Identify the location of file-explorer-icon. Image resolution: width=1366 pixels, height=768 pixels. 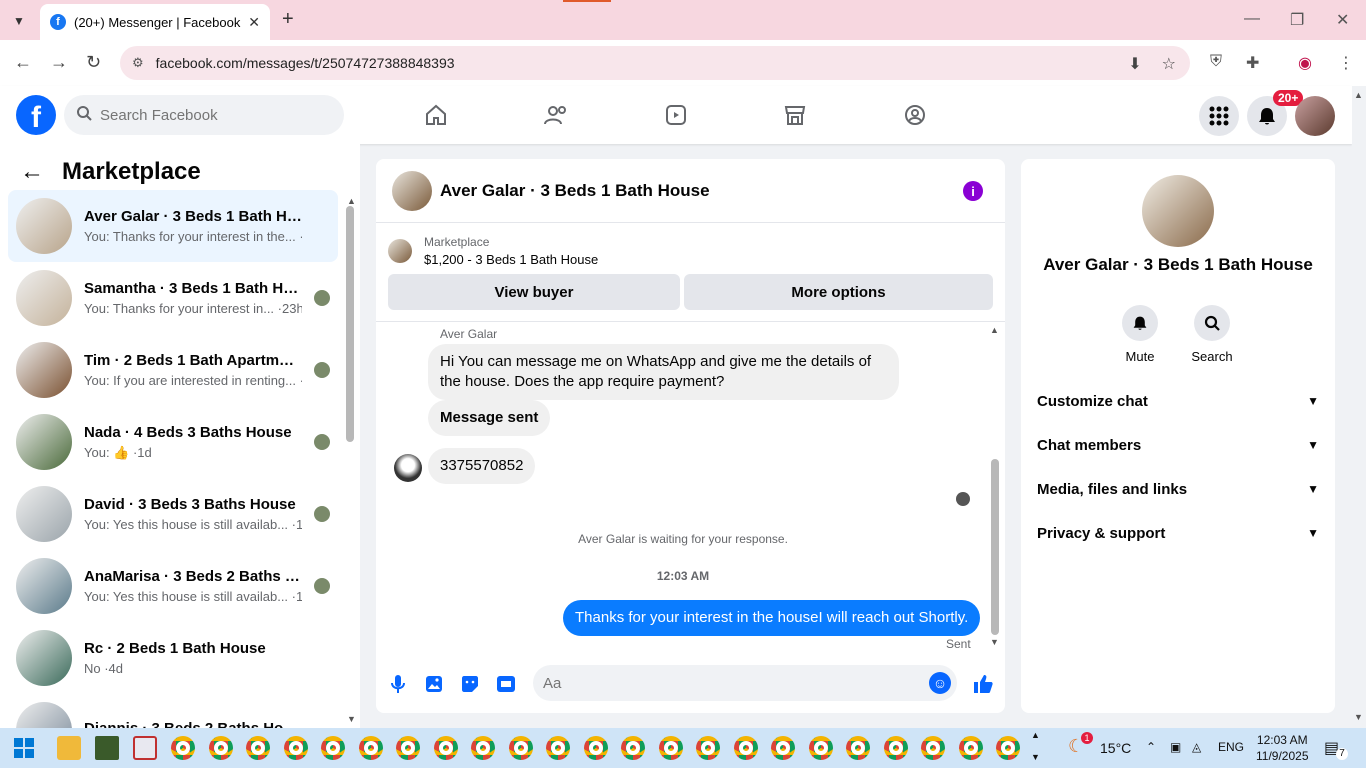
(69, 748).